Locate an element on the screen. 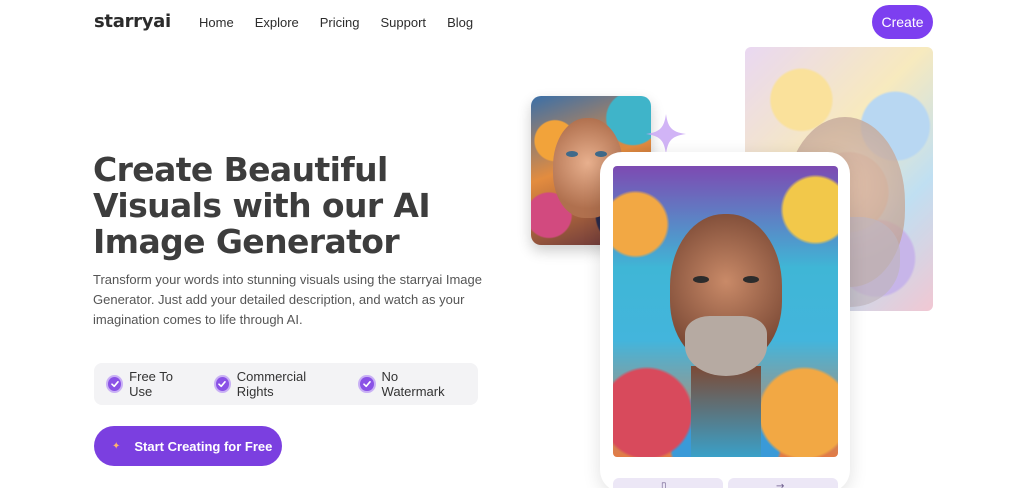  feature-free-to-use: Free To Use is located at coordinates (151, 384).